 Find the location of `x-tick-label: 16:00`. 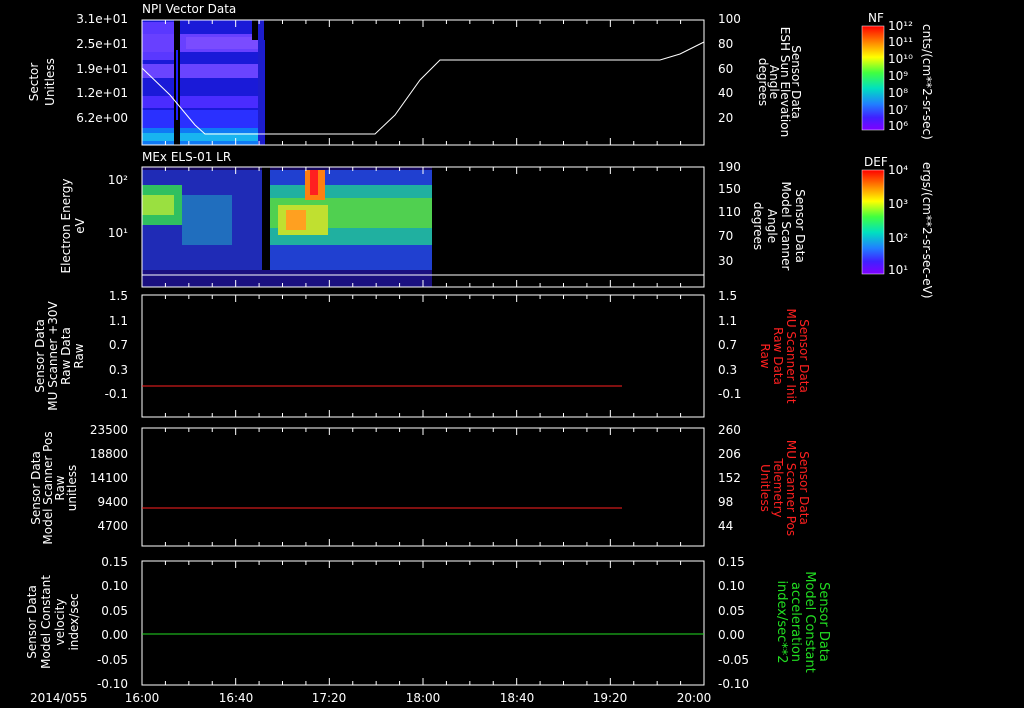

x-tick-label: 16:00 is located at coordinates (142, 698).